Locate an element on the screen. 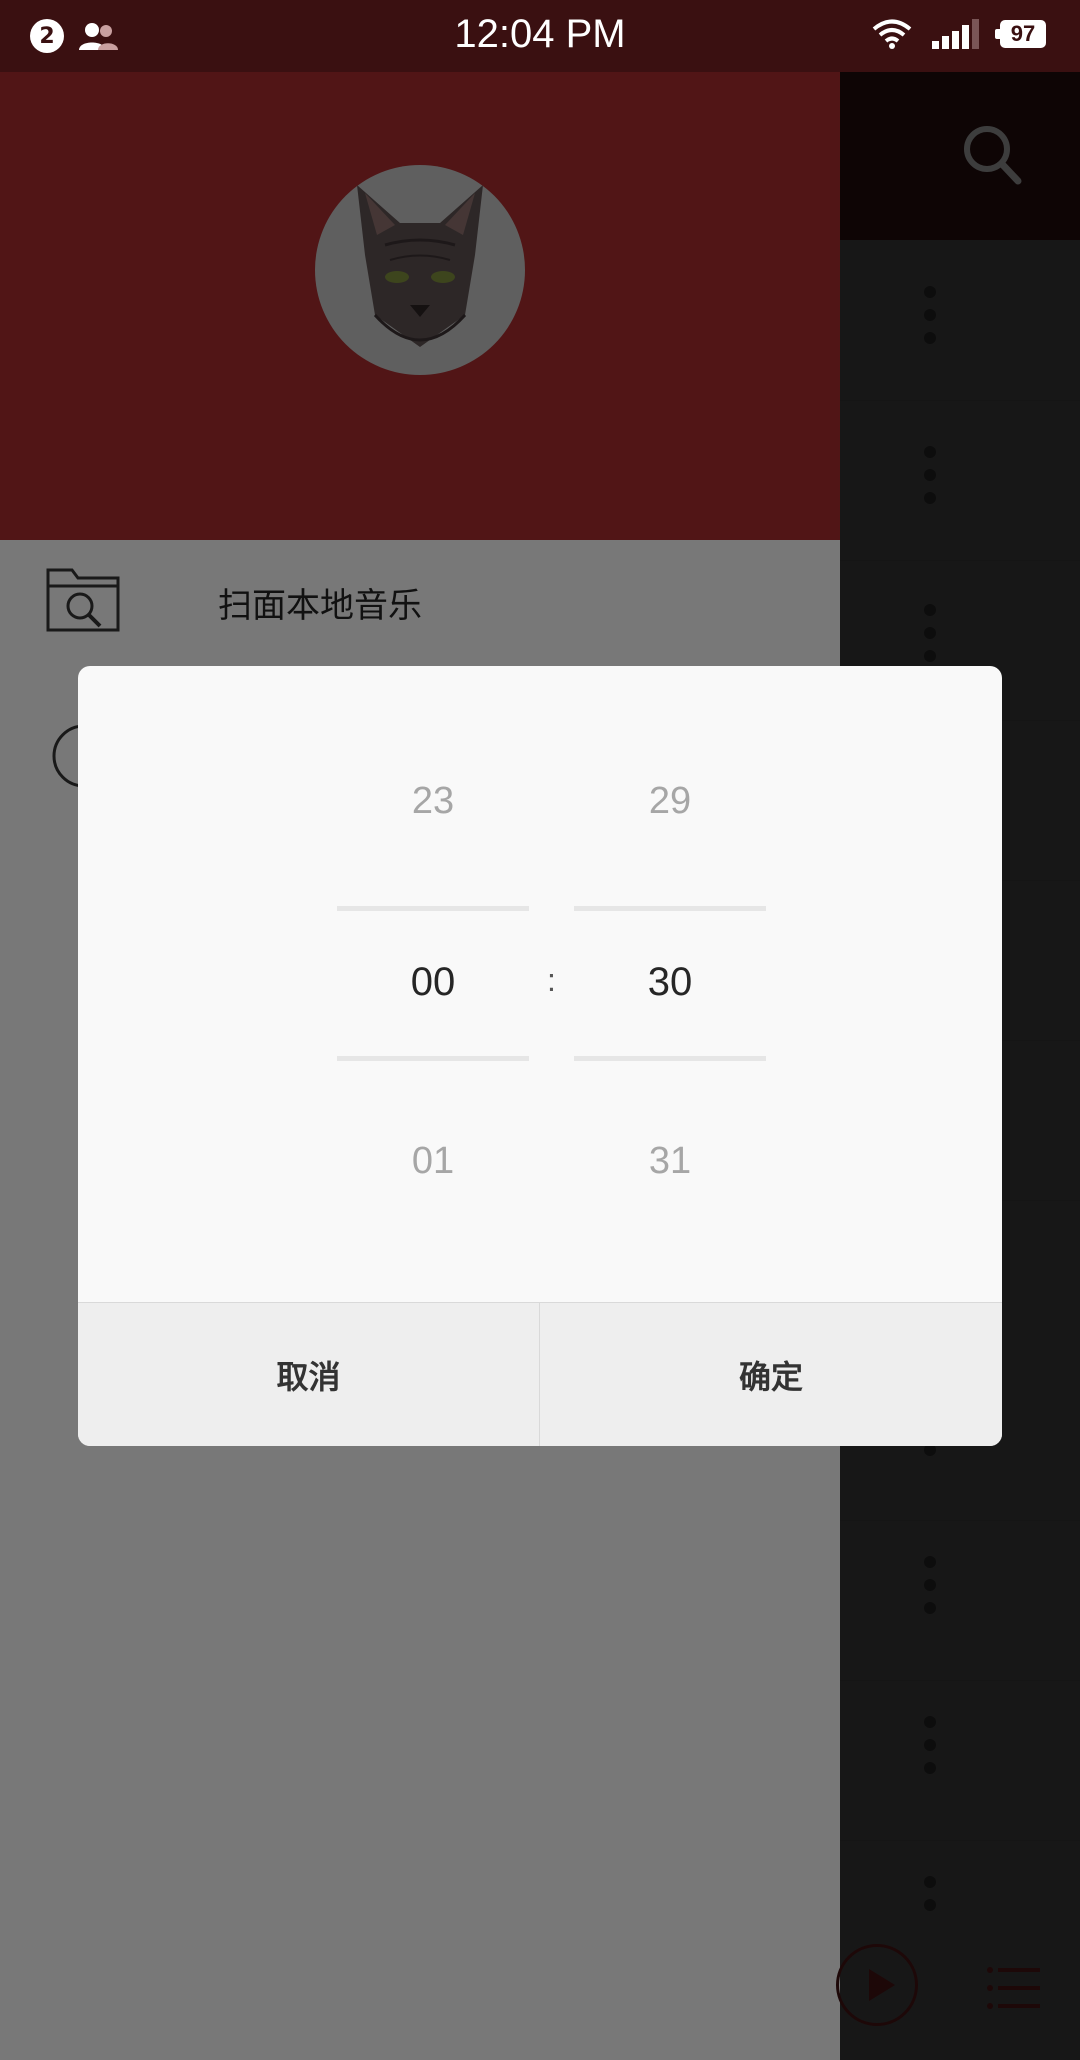  status-bar: 2 12:04 PM 97 is located at coordinates (540, 36).